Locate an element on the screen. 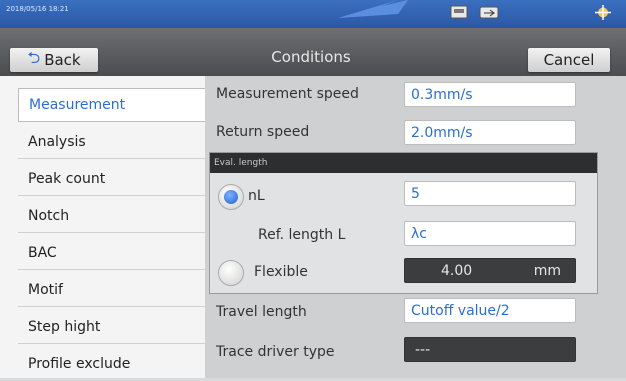  ref-length-label: Ref. length L is located at coordinates (302, 235).